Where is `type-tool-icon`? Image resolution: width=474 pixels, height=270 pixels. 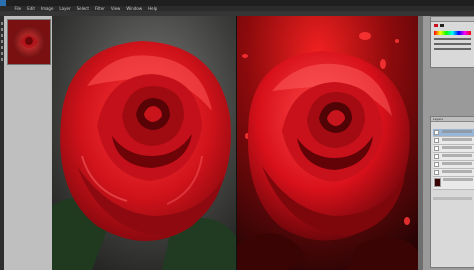 type-tool-icon is located at coordinates (2, 59).